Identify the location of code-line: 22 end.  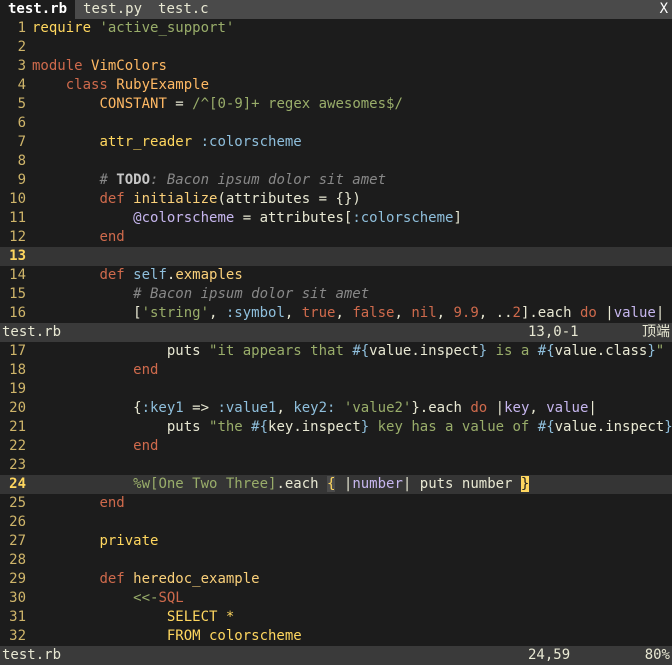
(336, 446).